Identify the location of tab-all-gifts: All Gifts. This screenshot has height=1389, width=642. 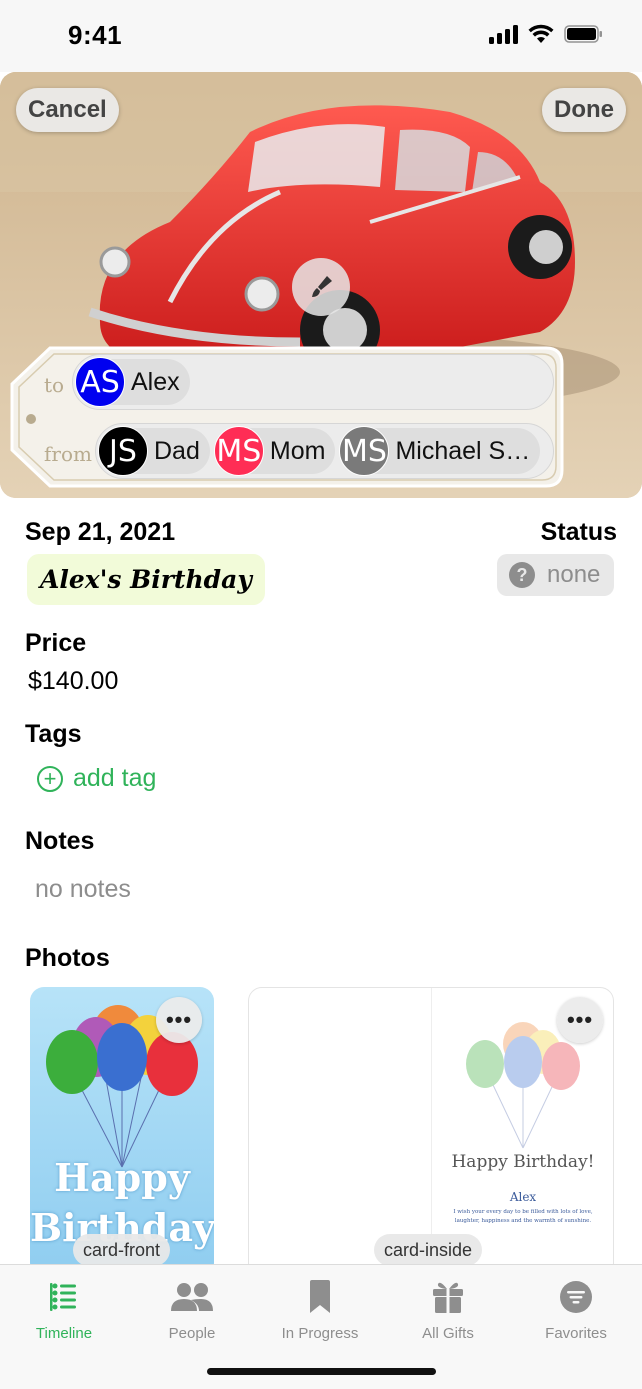
(448, 1310).